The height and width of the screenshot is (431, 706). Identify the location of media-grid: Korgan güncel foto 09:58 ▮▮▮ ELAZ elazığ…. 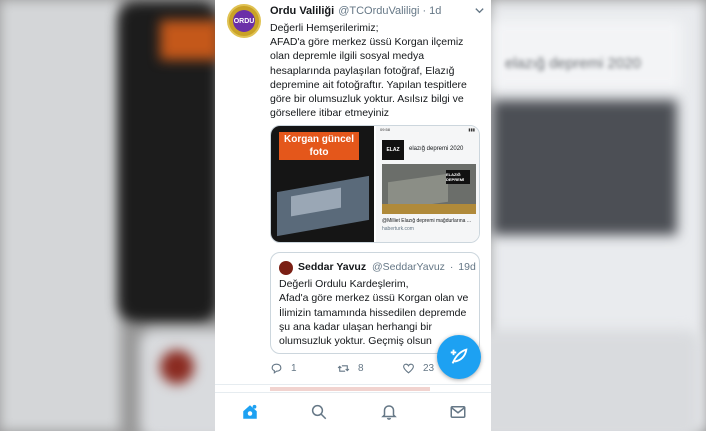
(375, 184).